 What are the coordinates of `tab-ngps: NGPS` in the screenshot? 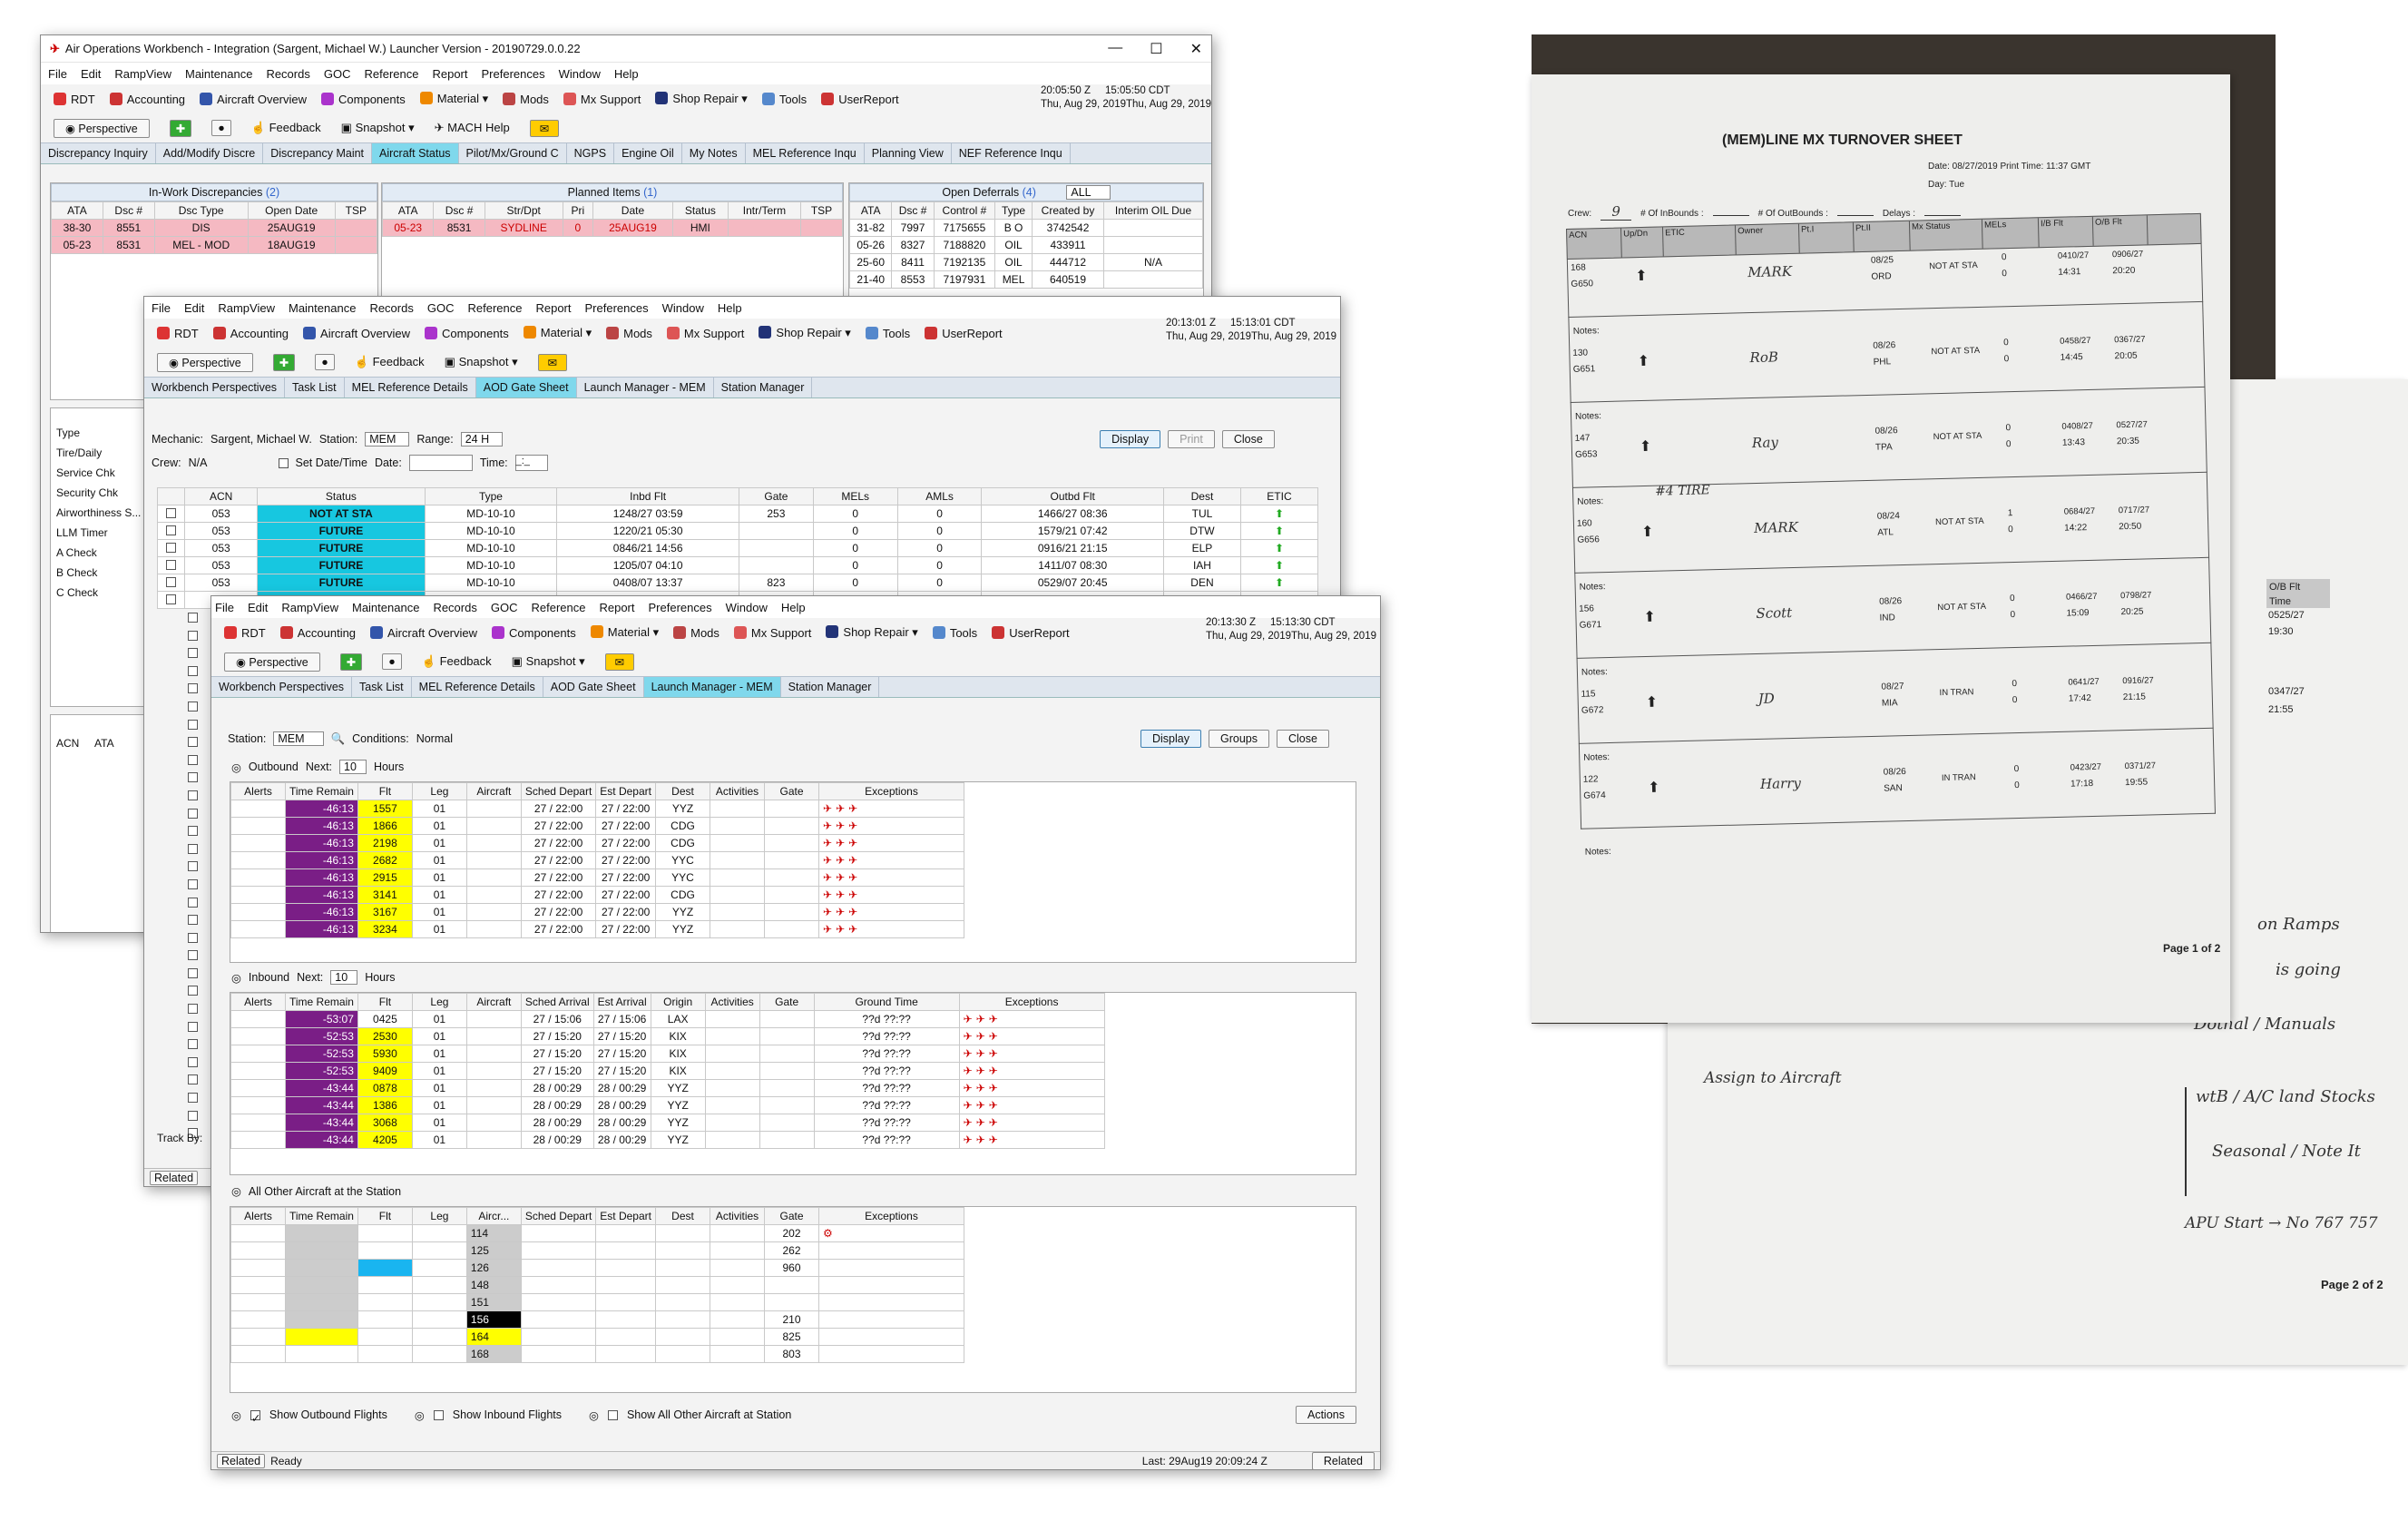 It's located at (591, 153).